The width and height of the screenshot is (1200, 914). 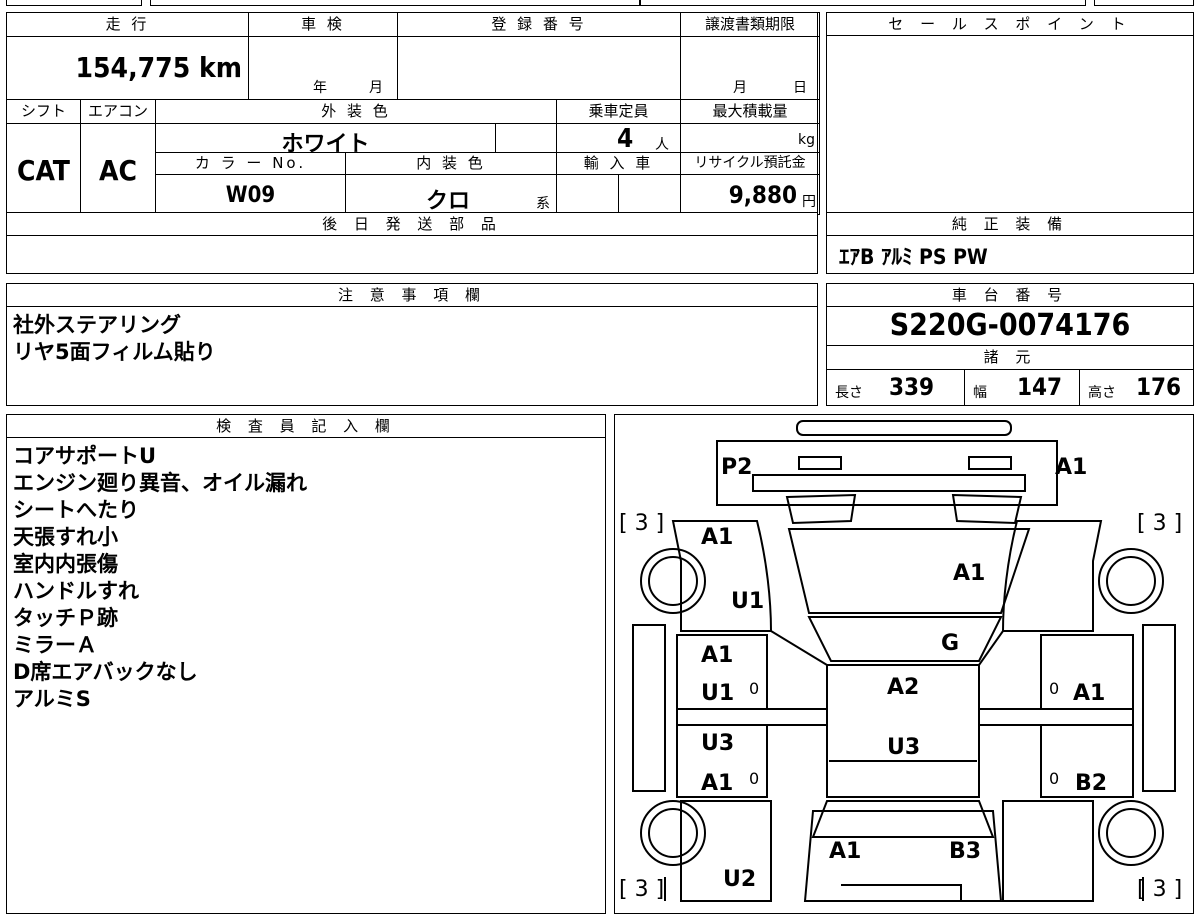 I want to click on mark-a2-roof: A2, so click(x=903, y=687).